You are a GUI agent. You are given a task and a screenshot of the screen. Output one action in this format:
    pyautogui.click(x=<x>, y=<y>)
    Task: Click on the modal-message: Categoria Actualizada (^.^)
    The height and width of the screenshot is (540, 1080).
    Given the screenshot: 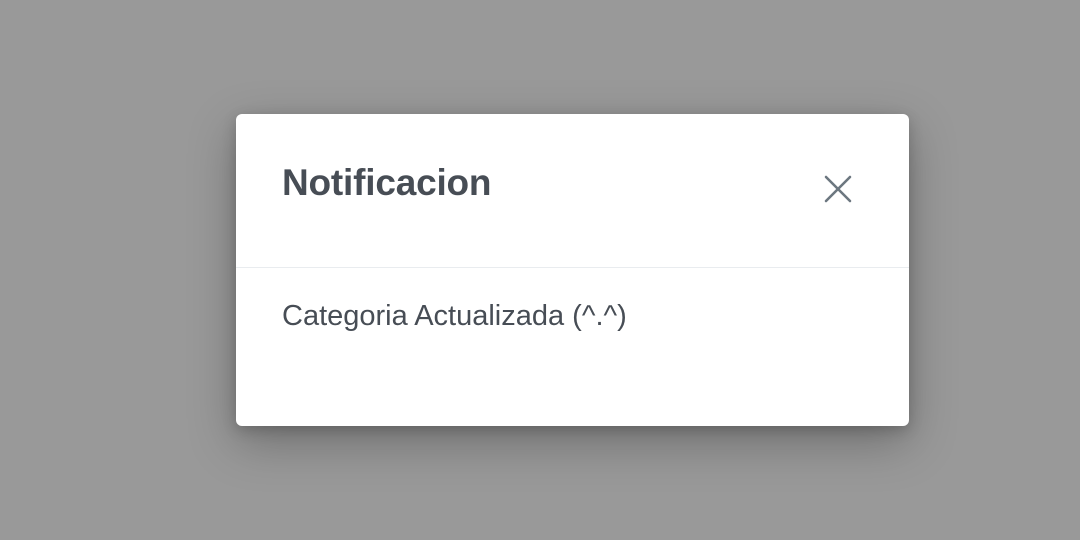 What is the action you would take?
    pyautogui.click(x=454, y=316)
    